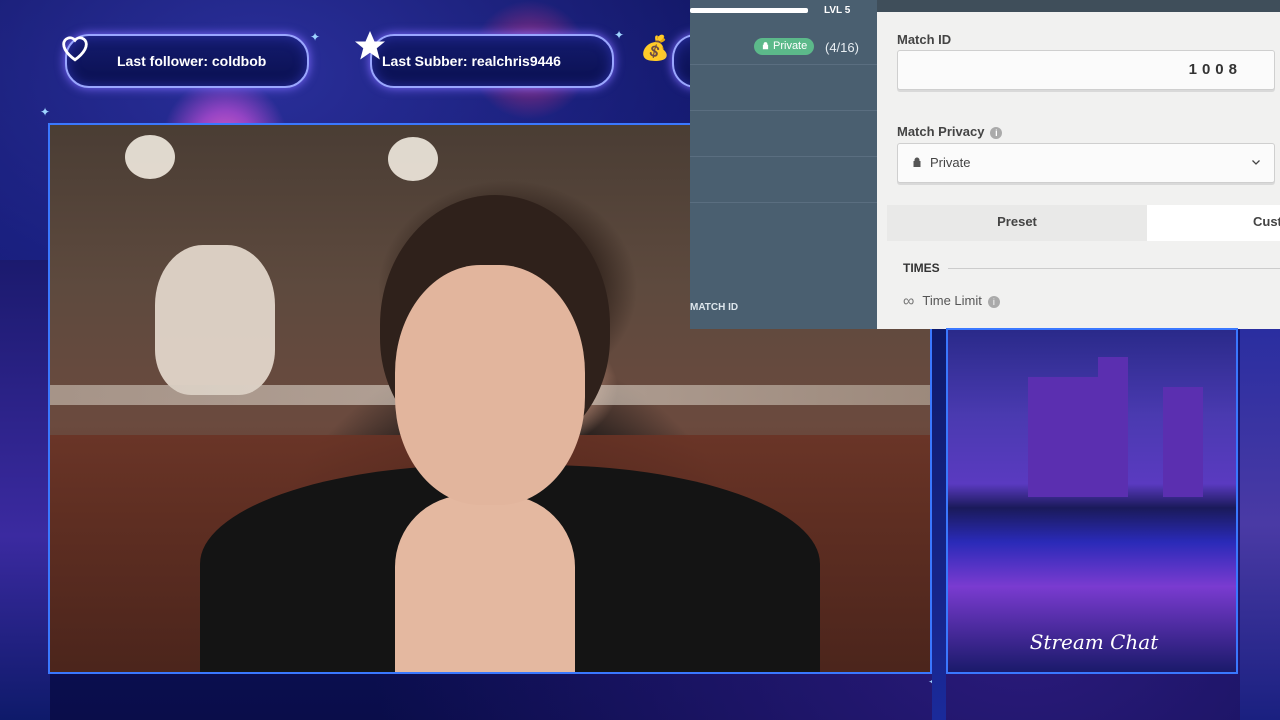 This screenshot has height=720, width=1280. I want to click on times-section-heading: TIMES, so click(921, 268).